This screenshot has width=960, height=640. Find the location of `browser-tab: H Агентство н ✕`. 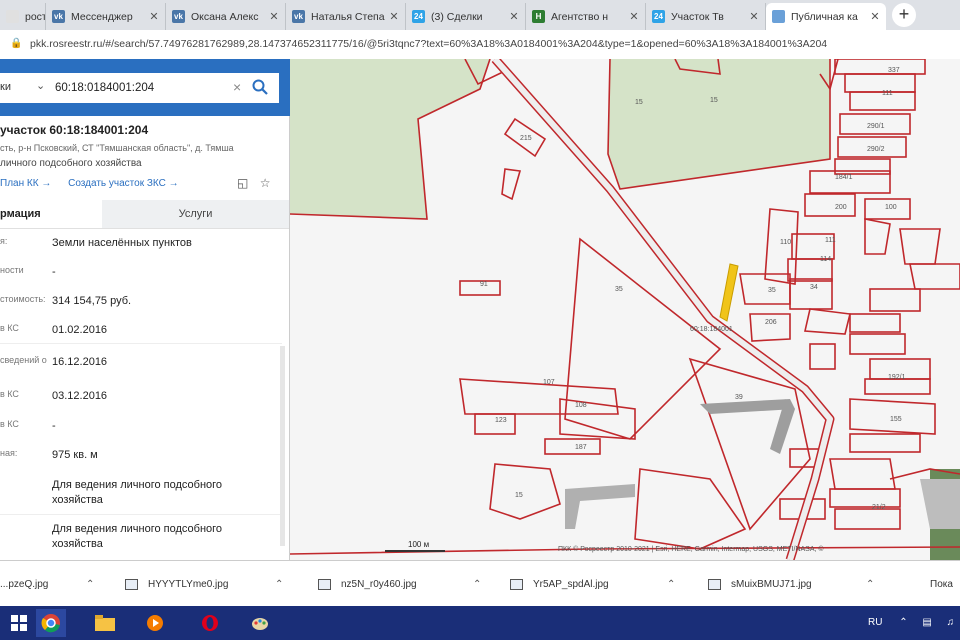

browser-tab: H Агентство н ✕ is located at coordinates (586, 16).